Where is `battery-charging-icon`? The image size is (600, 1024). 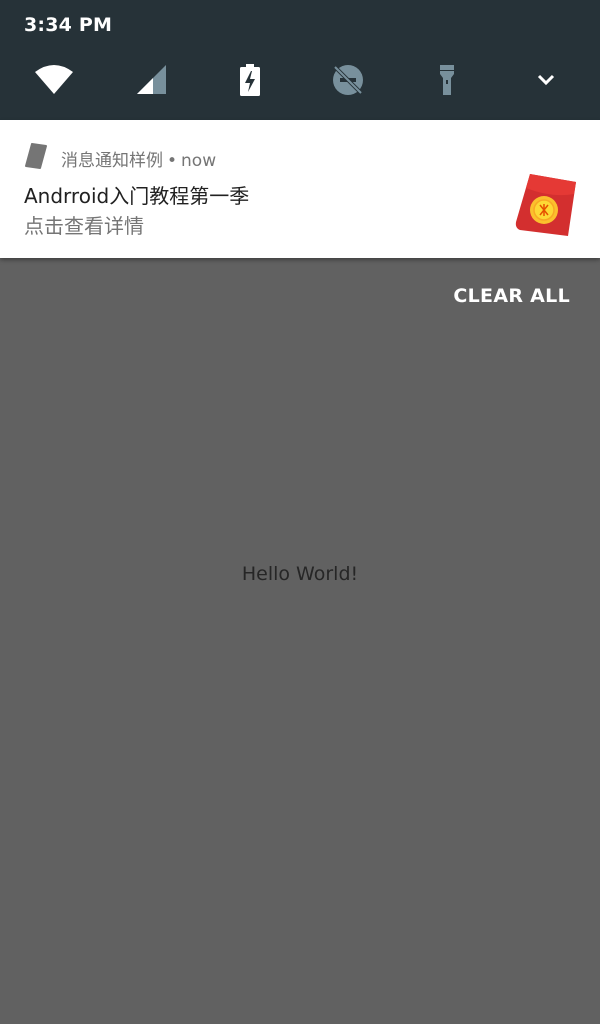 battery-charging-icon is located at coordinates (250, 80).